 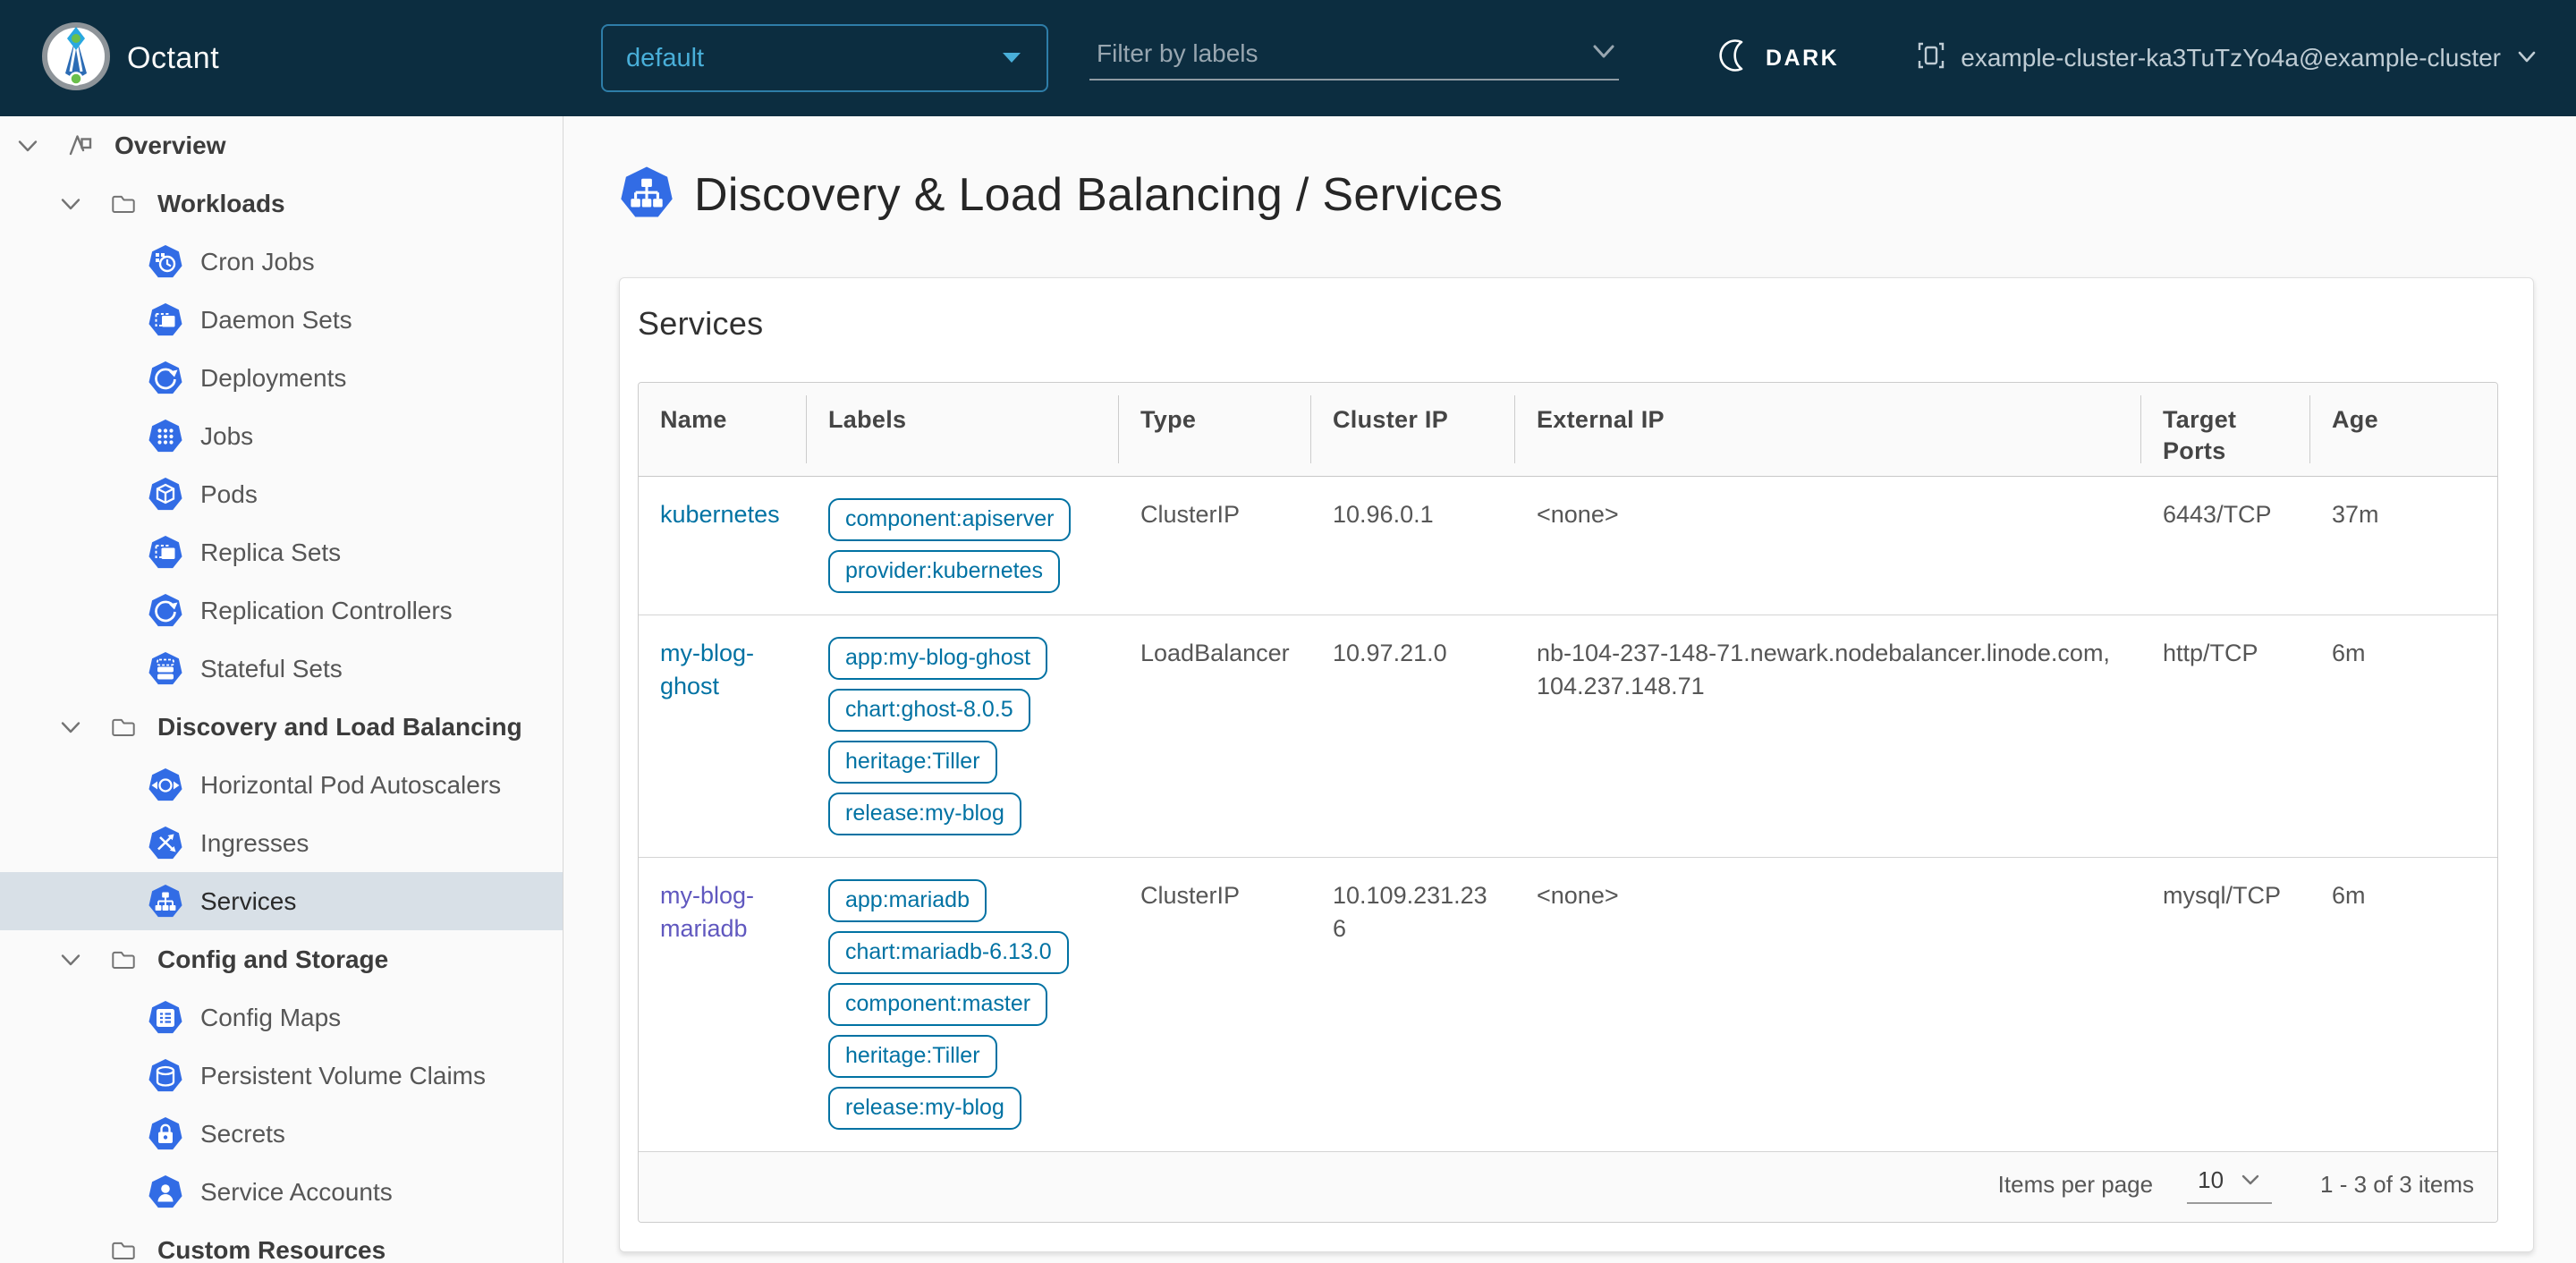 What do you see at coordinates (1576, 195) in the screenshot?
I see `page-title-row: Discovery & Load Balancing / Services` at bounding box center [1576, 195].